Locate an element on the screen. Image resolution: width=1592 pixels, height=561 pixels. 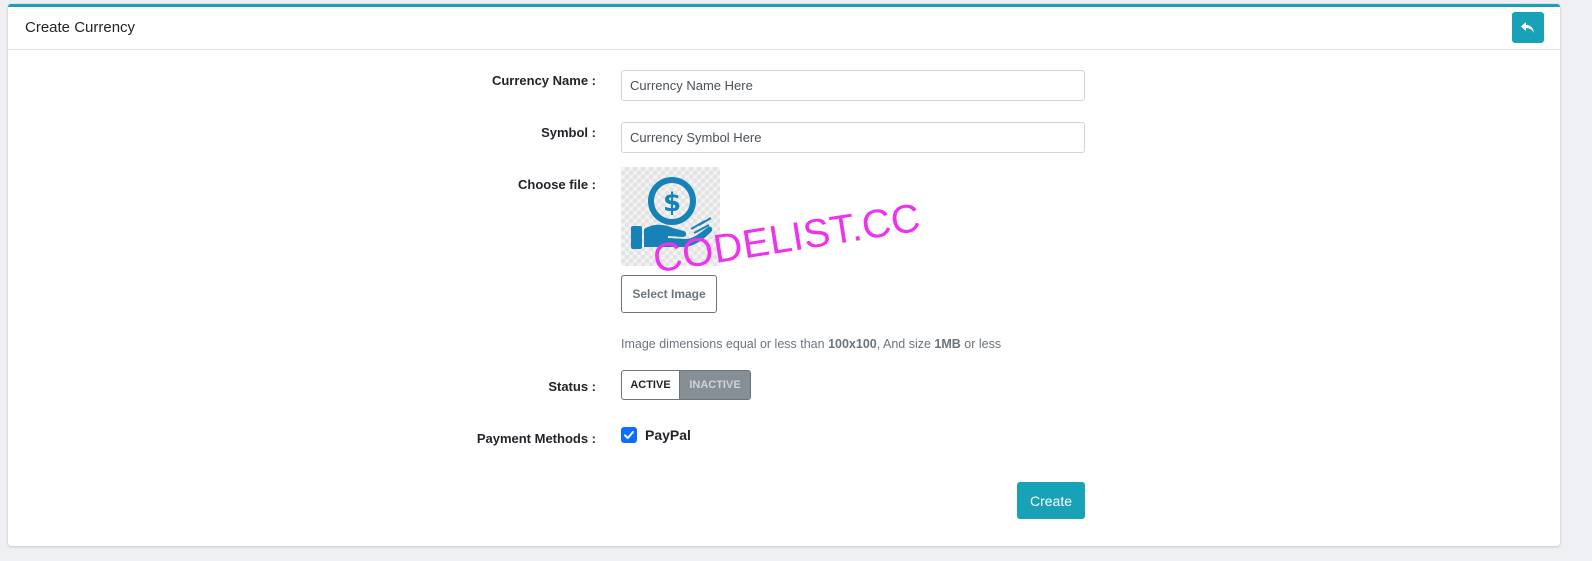
paypal-checkbox is located at coordinates (629, 435).